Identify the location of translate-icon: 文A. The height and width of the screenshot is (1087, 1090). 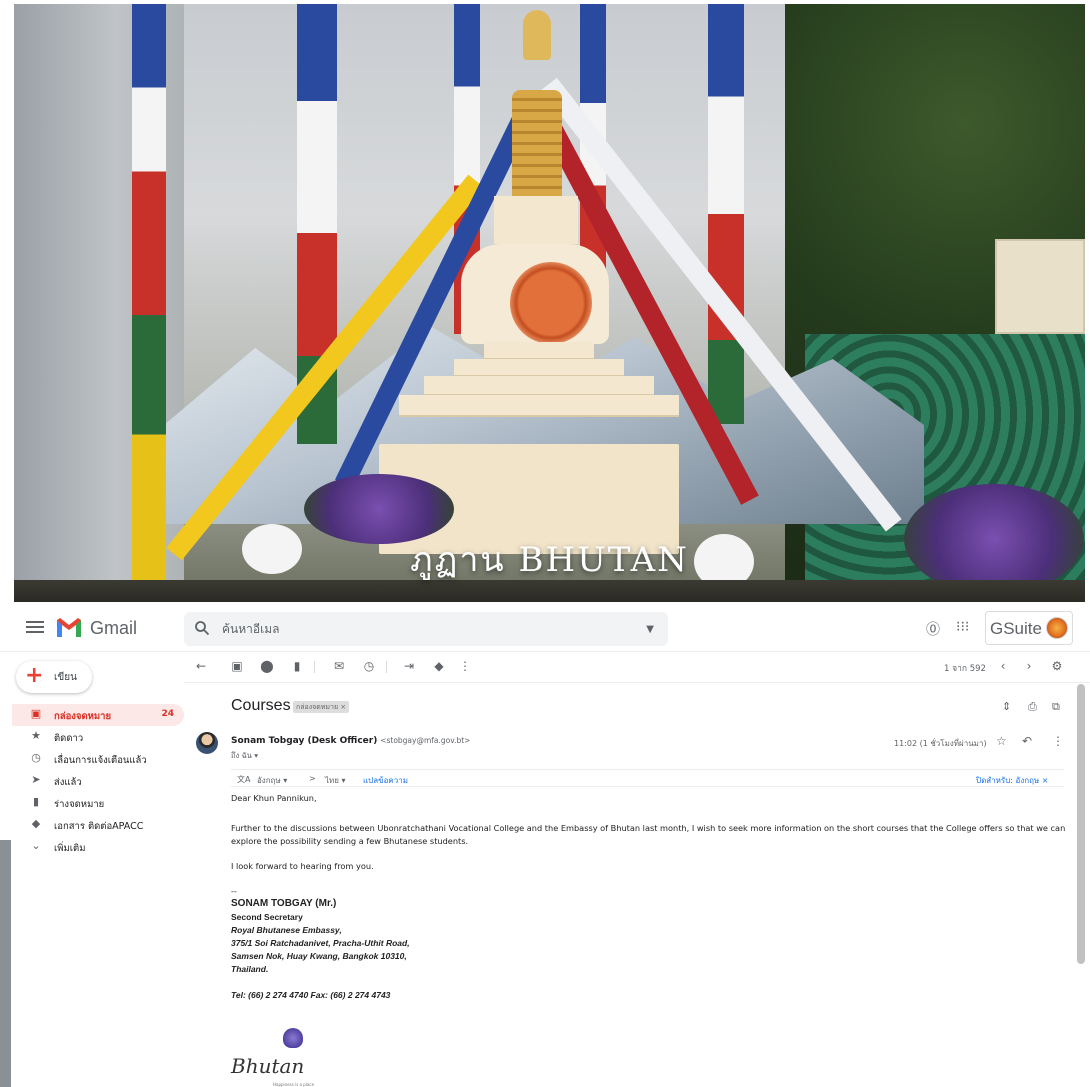
(244, 779).